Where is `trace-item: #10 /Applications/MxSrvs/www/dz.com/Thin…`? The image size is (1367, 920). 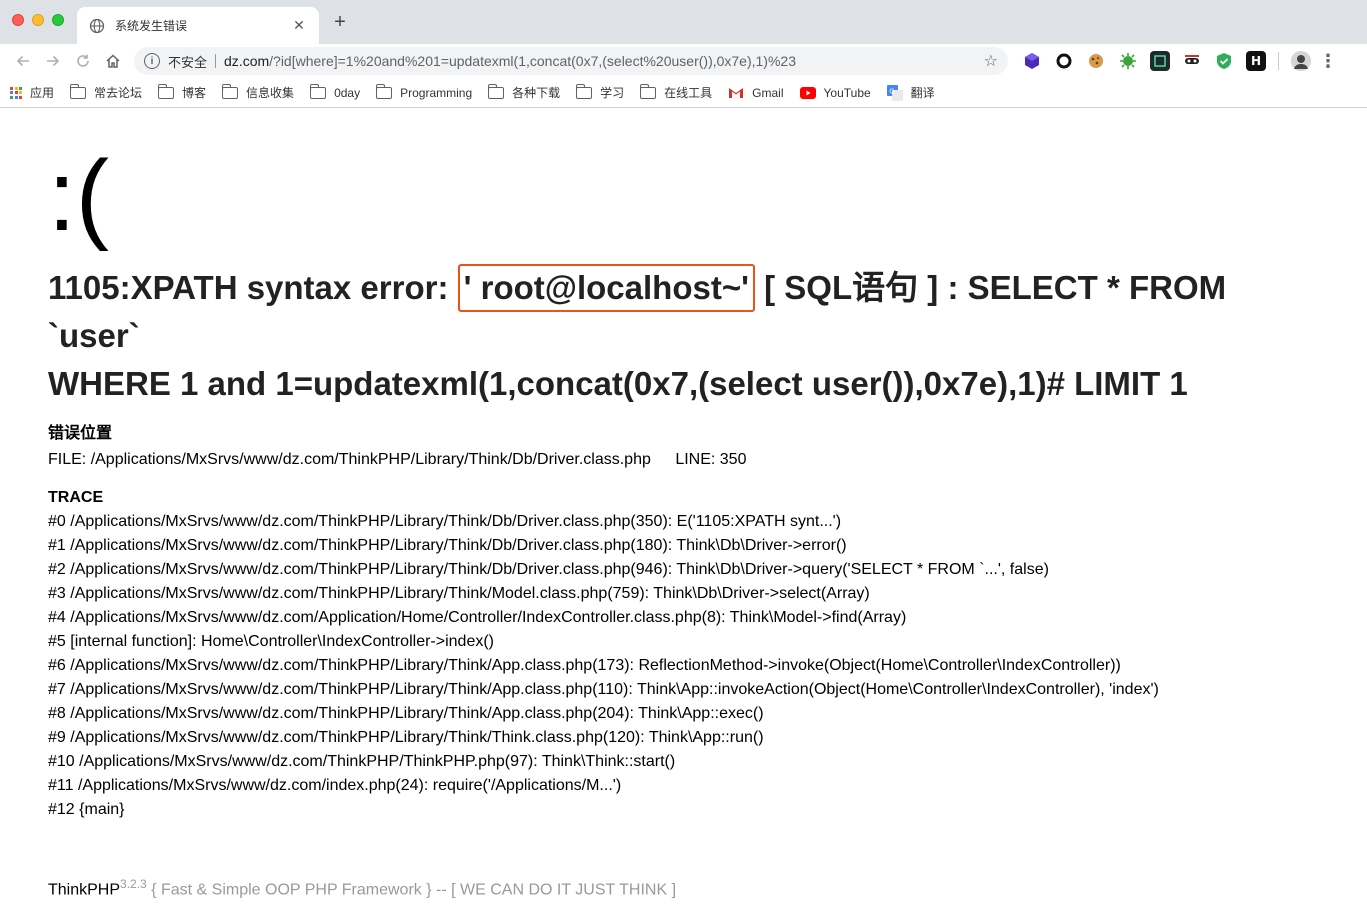 trace-item: #10 /Applications/MxSrvs/www/dz.com/Thin… is located at coordinates (362, 761).